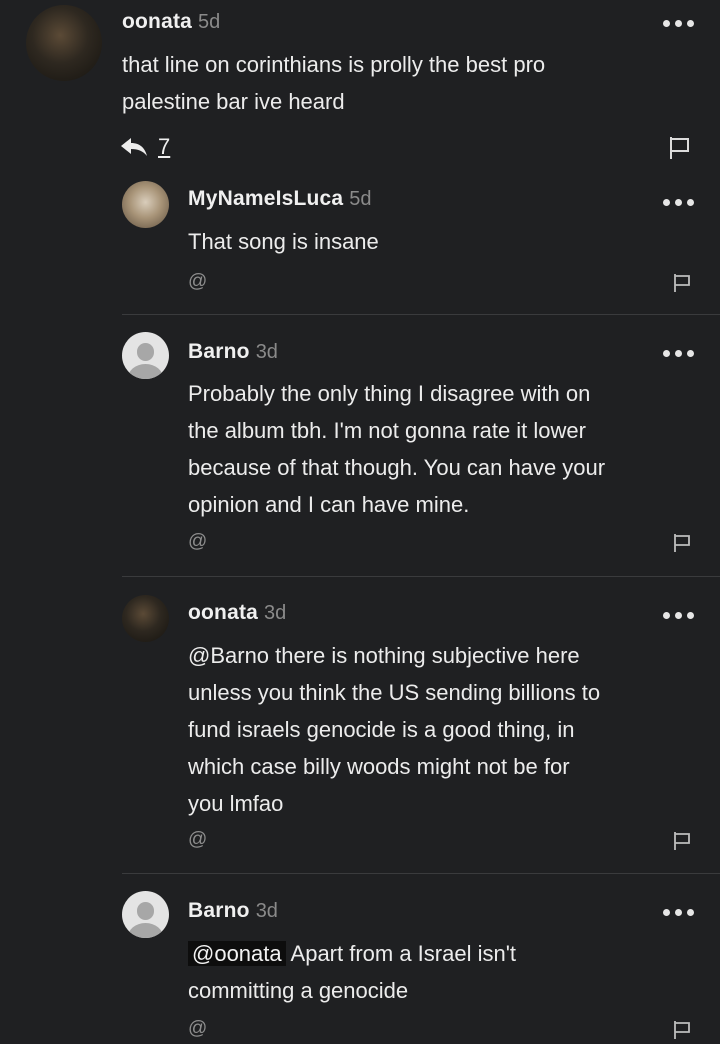 The image size is (720, 1044). I want to click on reply-button: 7, so click(145, 147).